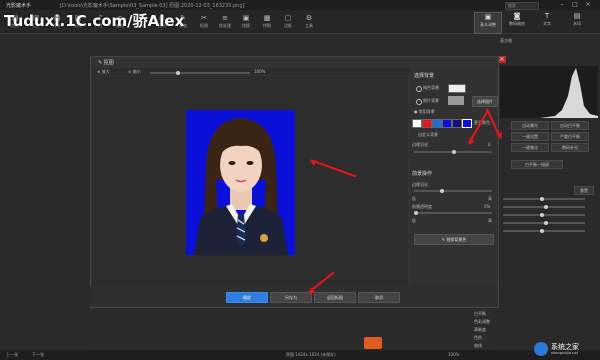 Image resolution: width=600 pixels, height=360 pixels. I want to click on auto-exposure-button: 自动曝光, so click(530, 125).